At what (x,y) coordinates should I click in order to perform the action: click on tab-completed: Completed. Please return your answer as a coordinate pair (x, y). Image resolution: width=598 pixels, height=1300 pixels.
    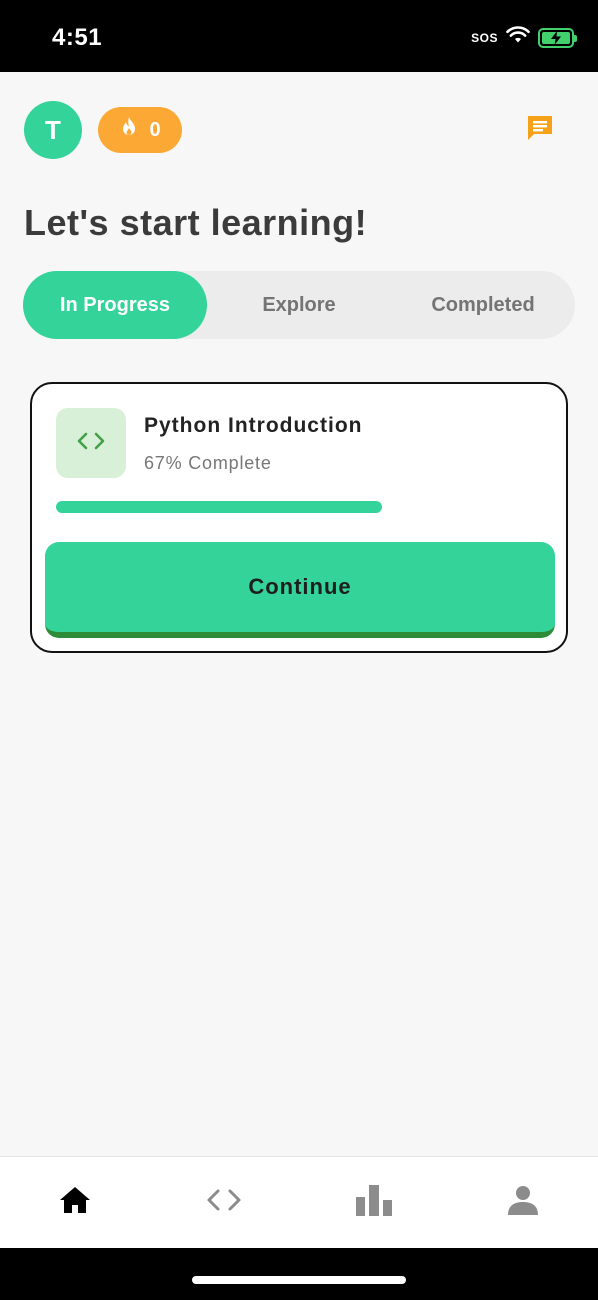
    Looking at the image, I should click on (483, 305).